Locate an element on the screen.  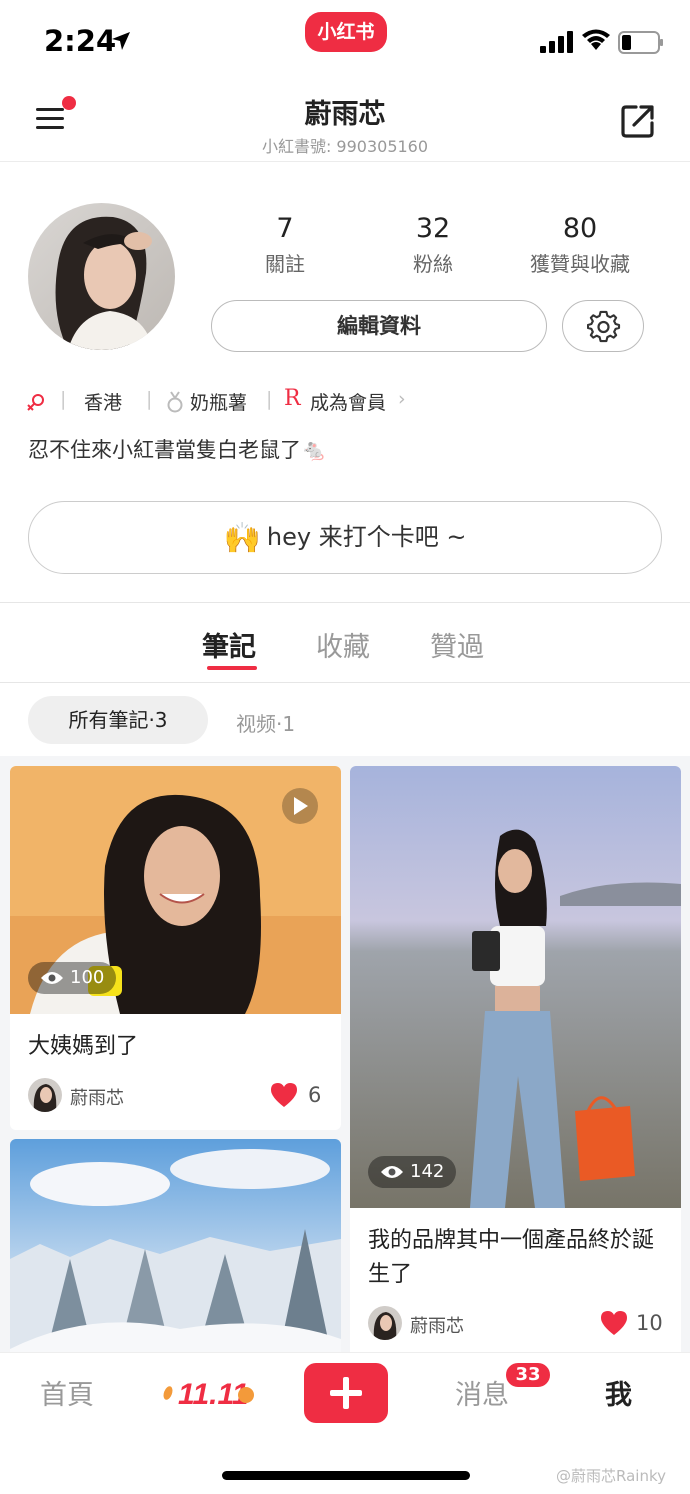
stat-likes-label: 獲贊與收藏 is located at coordinates (580, 264).